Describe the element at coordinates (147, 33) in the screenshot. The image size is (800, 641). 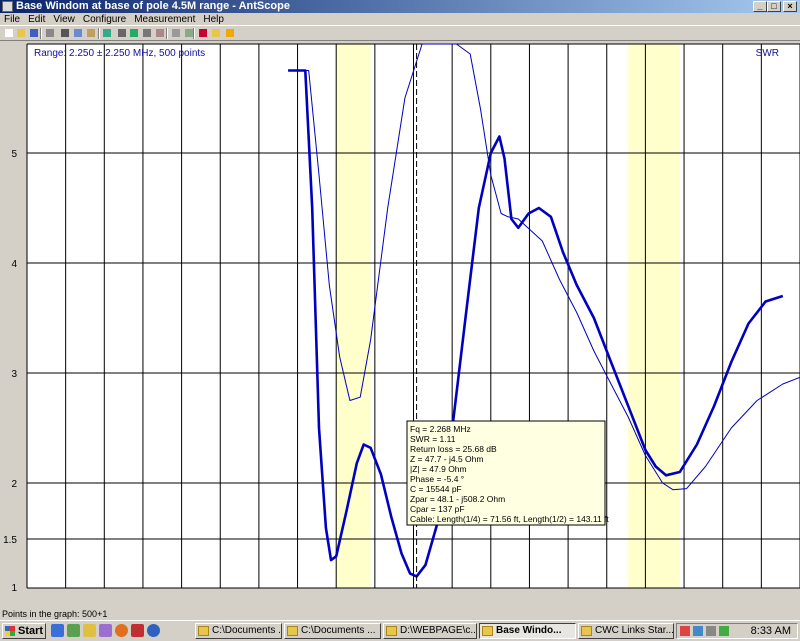
I see `refresh-icon` at that location.